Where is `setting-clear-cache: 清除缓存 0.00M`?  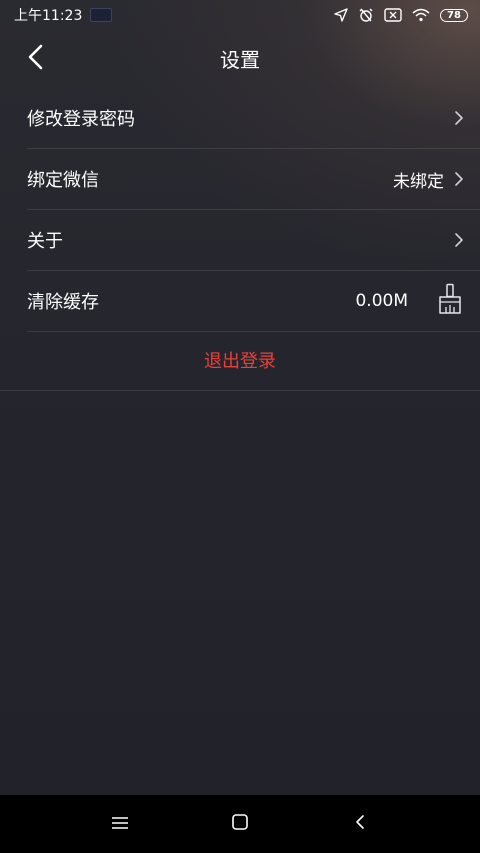 setting-clear-cache: 清除缓存 0.00M is located at coordinates (253, 301).